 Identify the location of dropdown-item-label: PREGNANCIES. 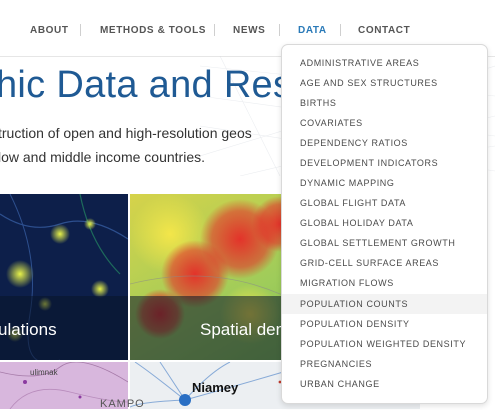
(336, 364).